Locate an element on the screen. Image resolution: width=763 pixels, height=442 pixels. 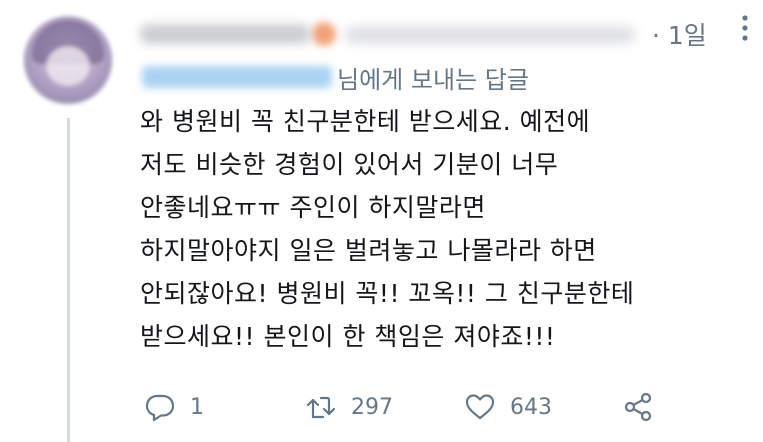
reply-bubble-icon is located at coordinates (160, 408).